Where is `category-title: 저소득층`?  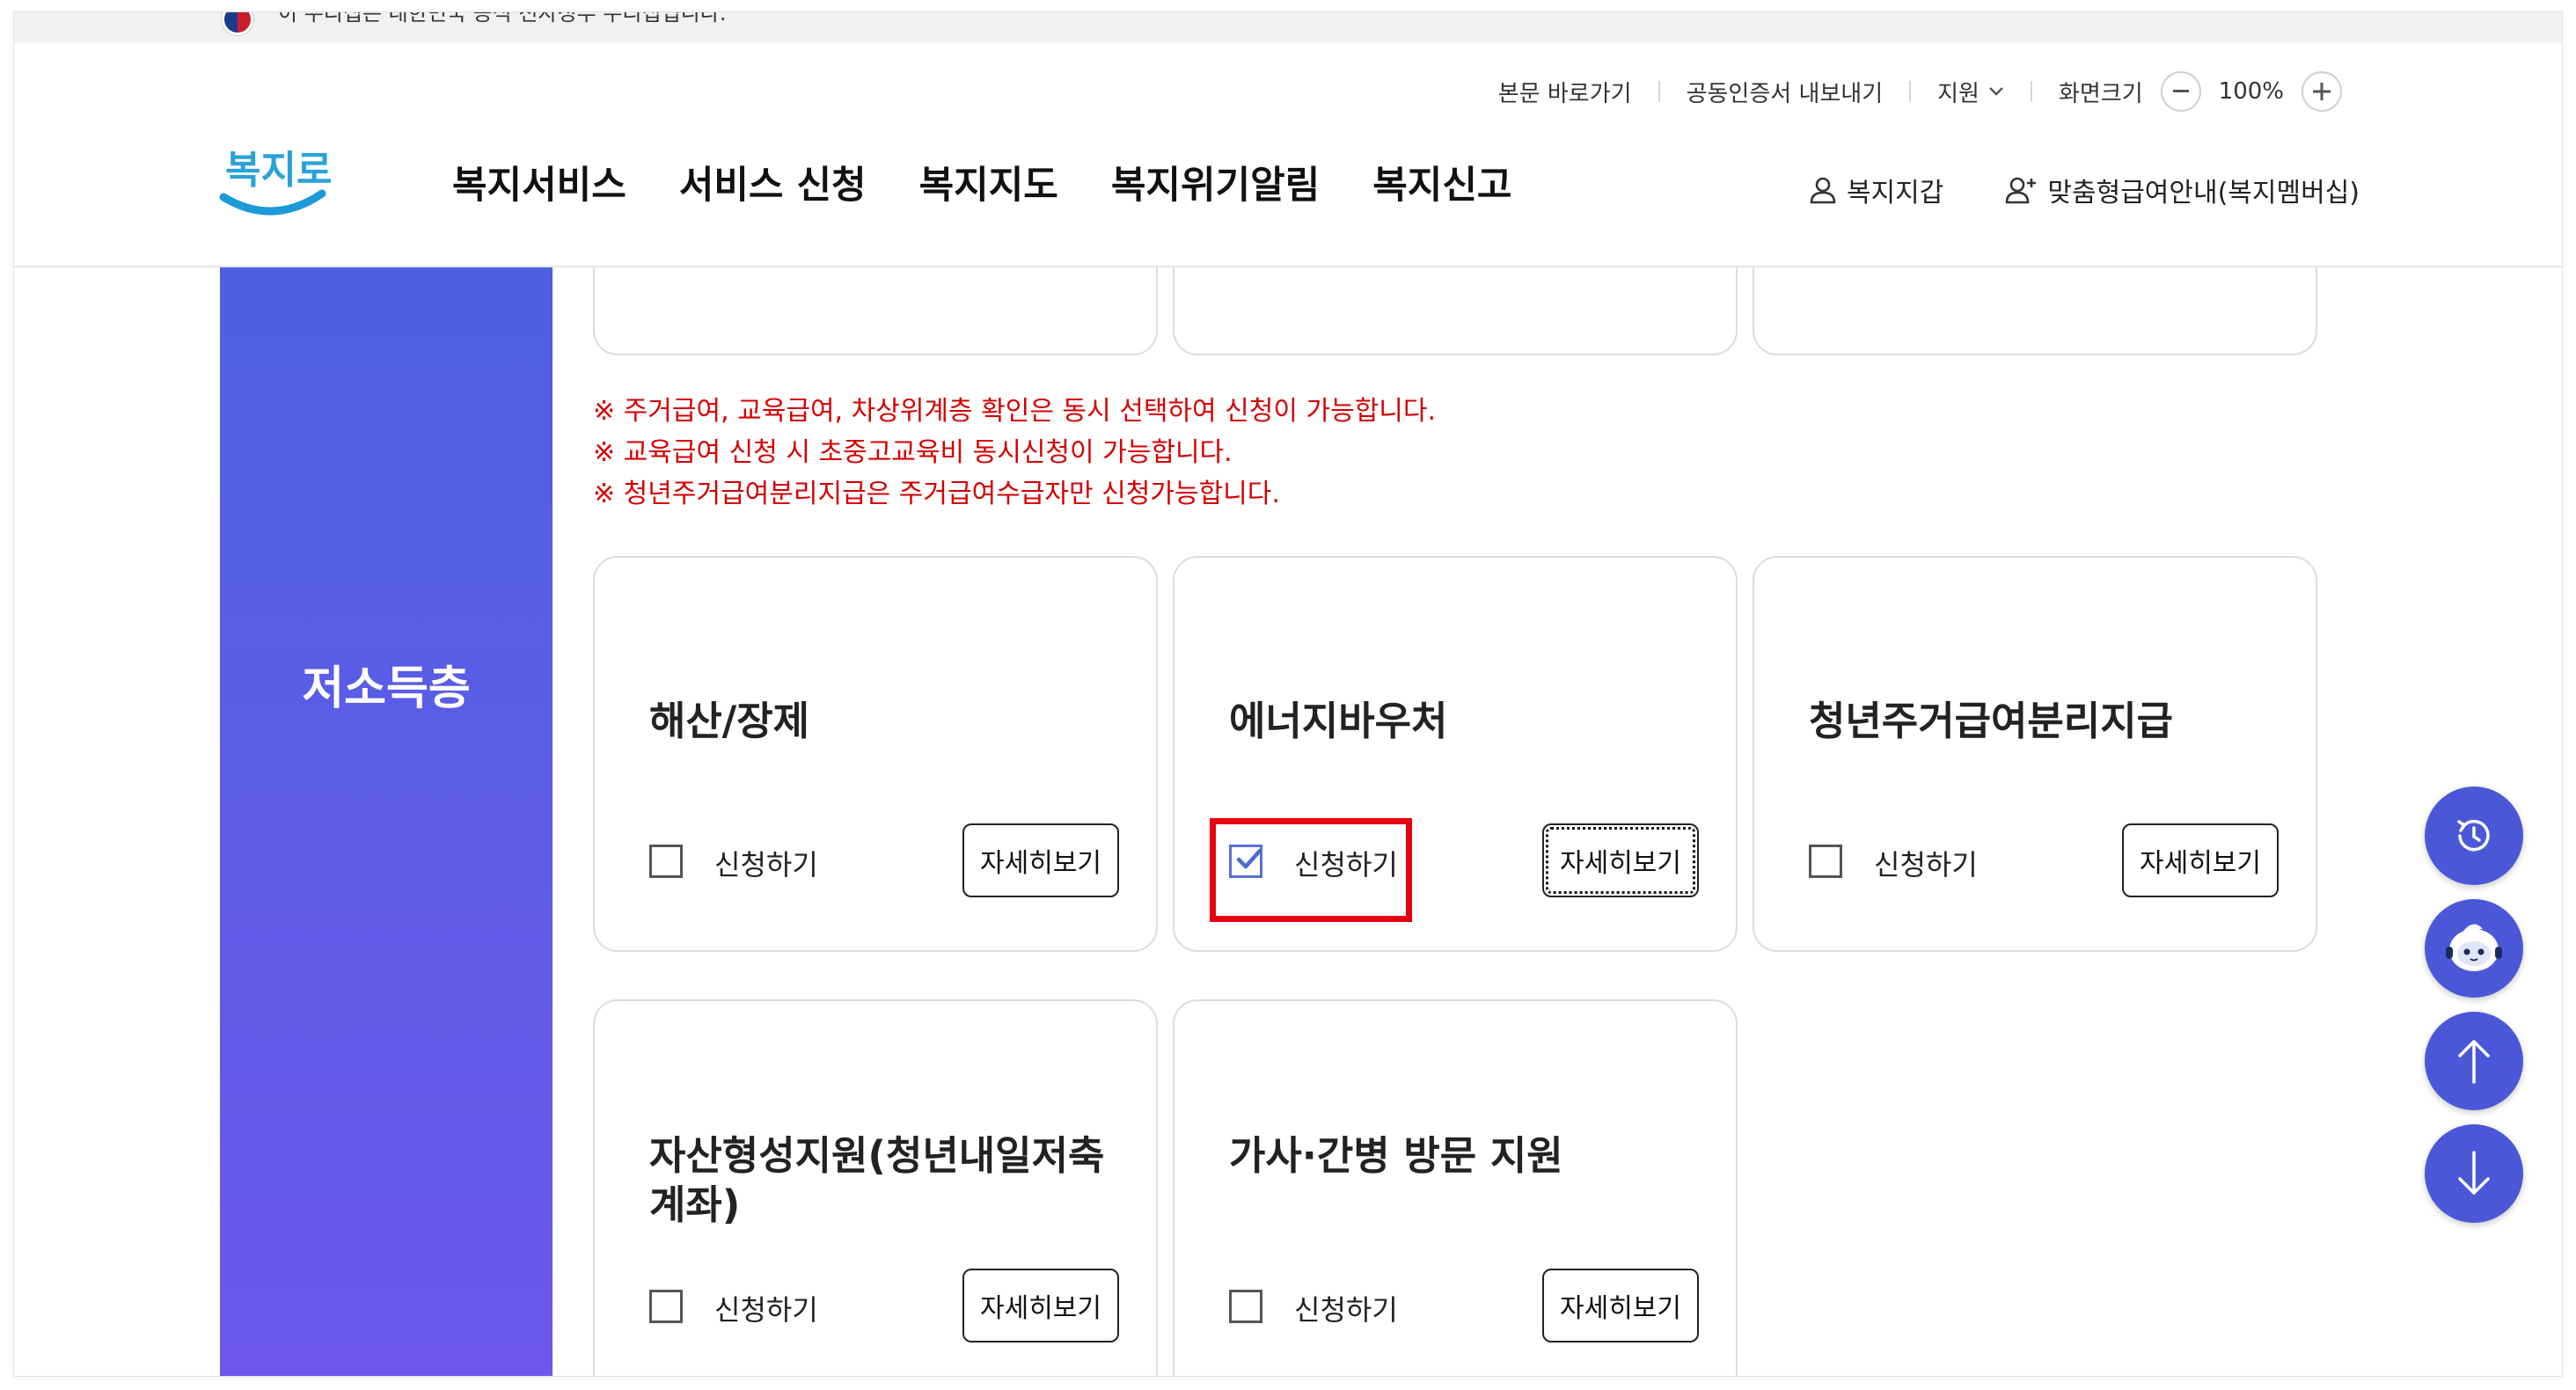
category-title: 저소득층 is located at coordinates (386, 689).